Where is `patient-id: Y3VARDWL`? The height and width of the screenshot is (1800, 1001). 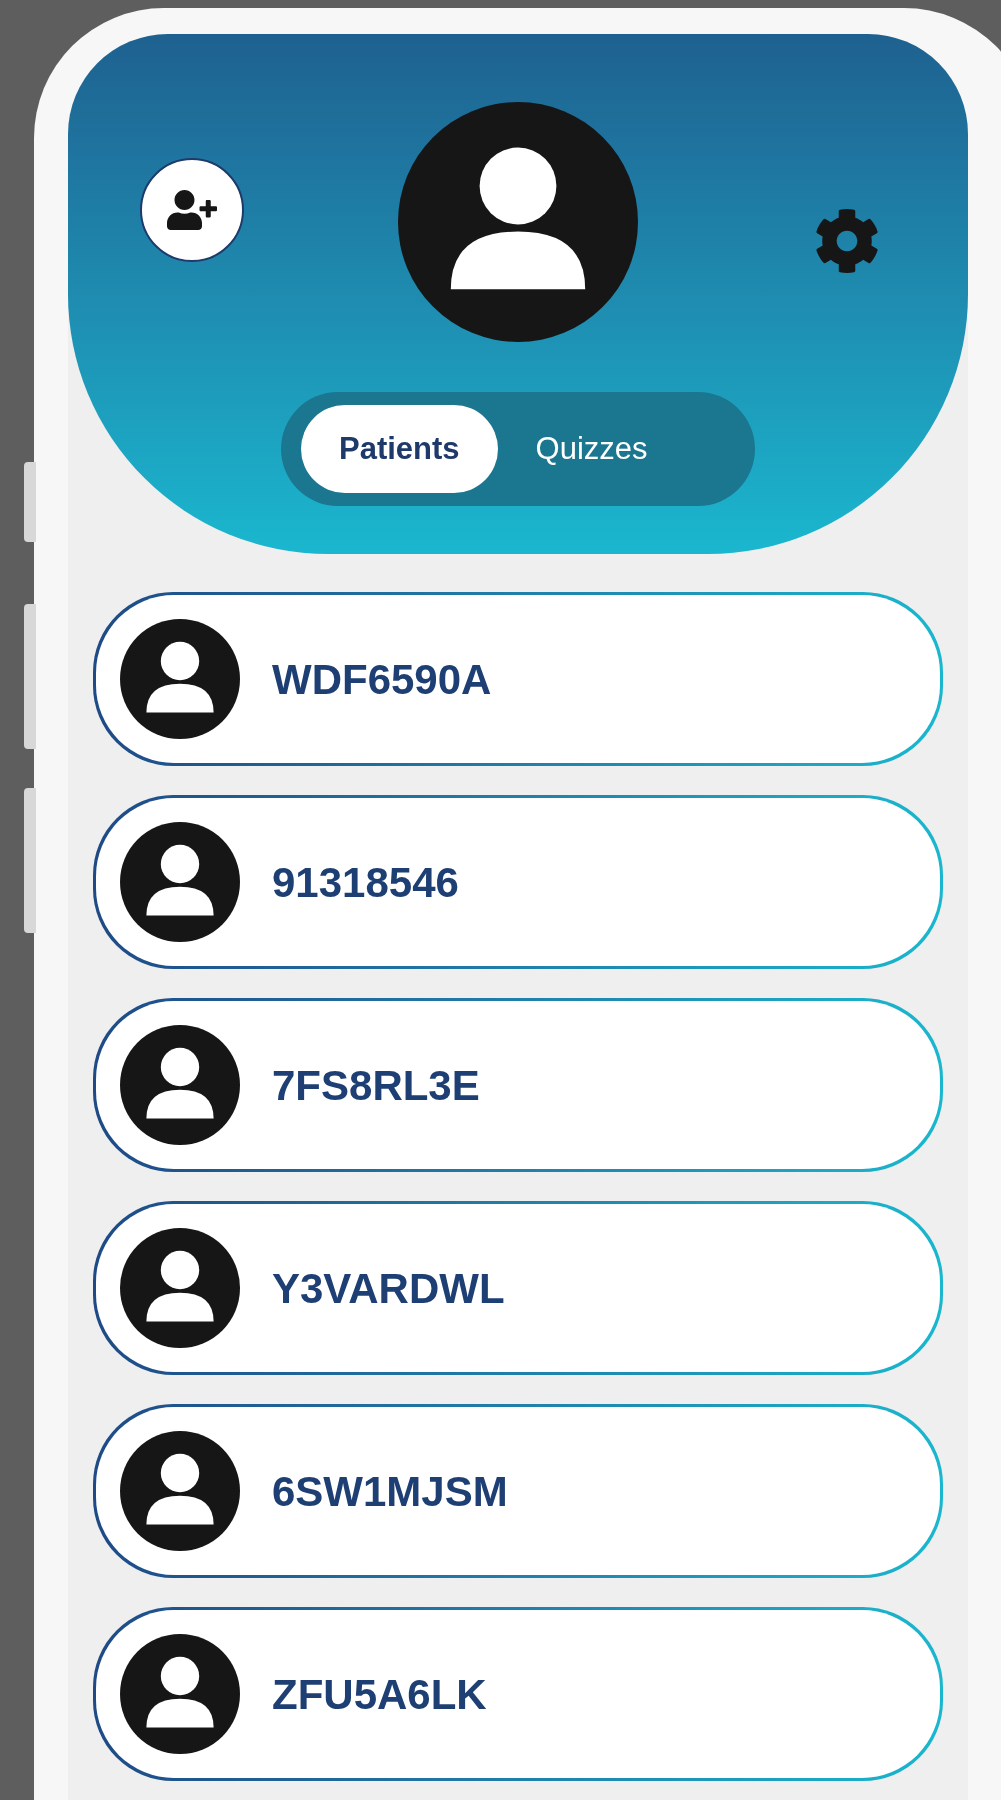
patient-id: Y3VARDWL is located at coordinates (388, 1288).